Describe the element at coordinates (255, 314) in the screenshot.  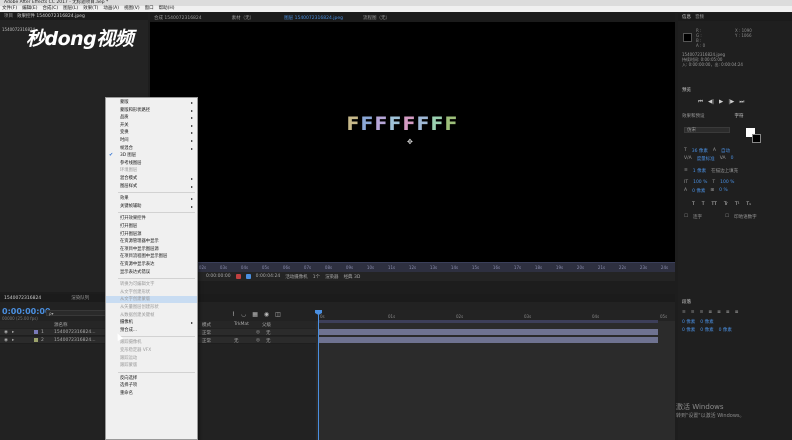
I see `frame-blend-icon: ▦` at that location.